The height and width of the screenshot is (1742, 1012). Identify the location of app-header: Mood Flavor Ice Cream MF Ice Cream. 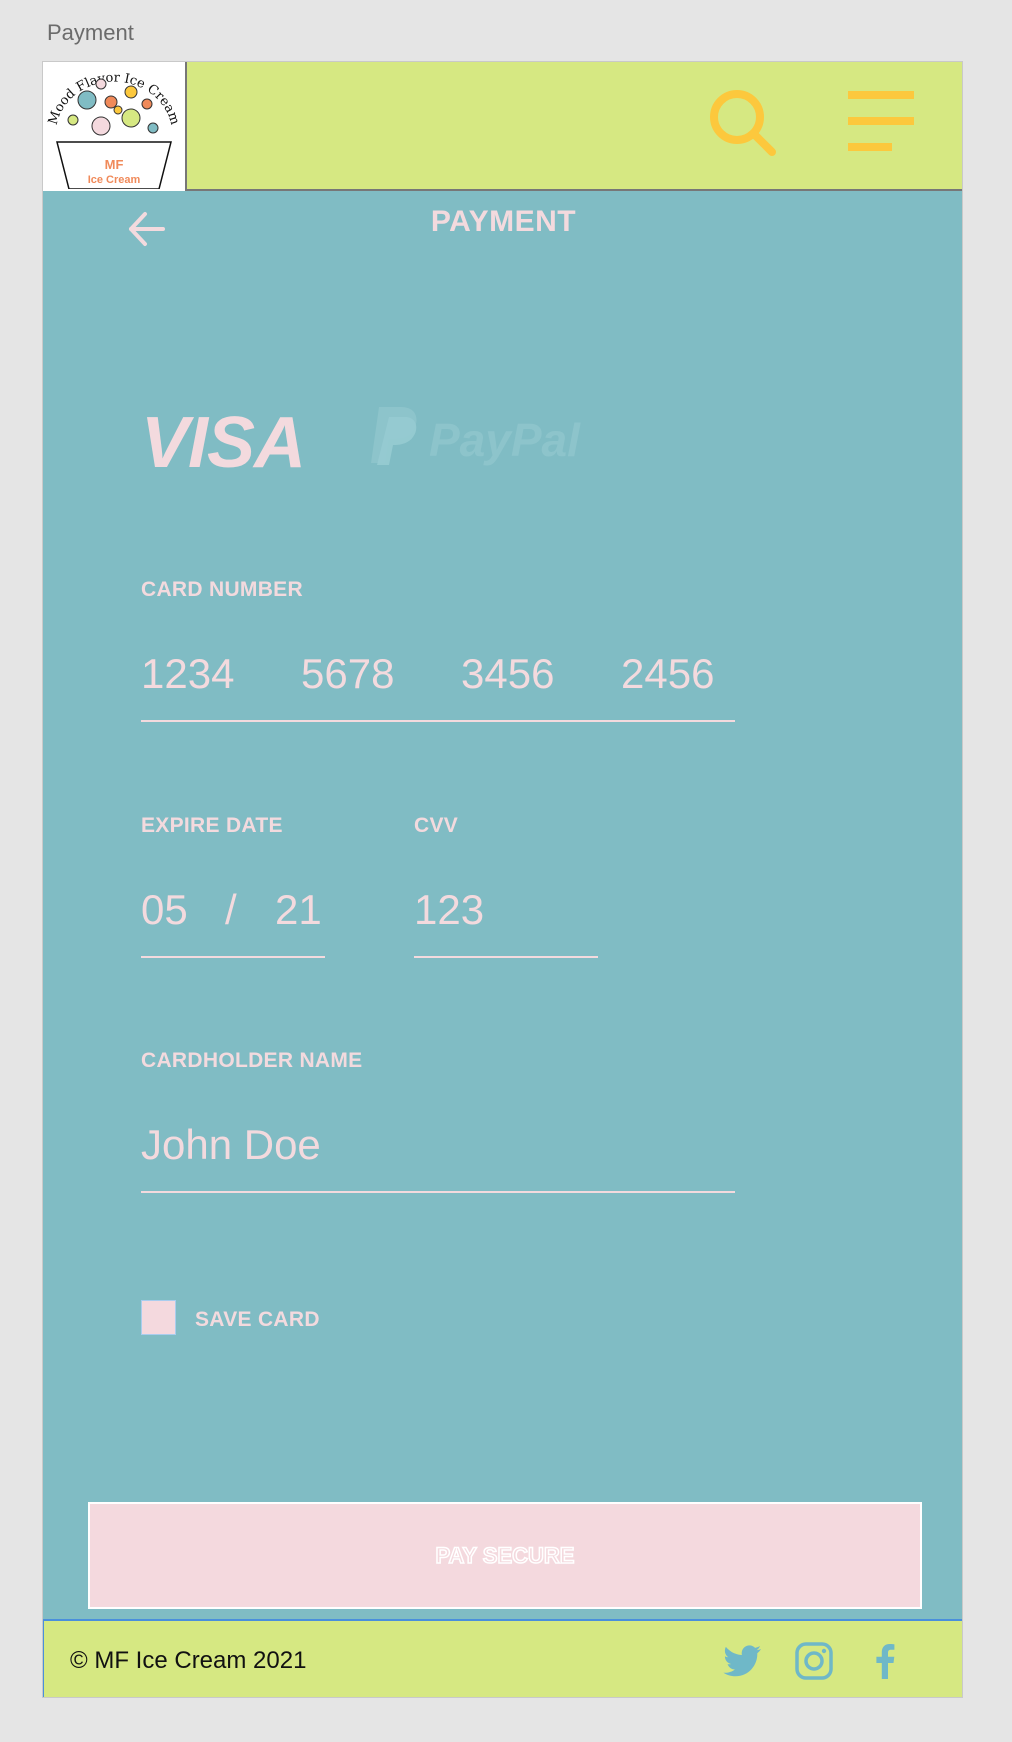
(502, 126).